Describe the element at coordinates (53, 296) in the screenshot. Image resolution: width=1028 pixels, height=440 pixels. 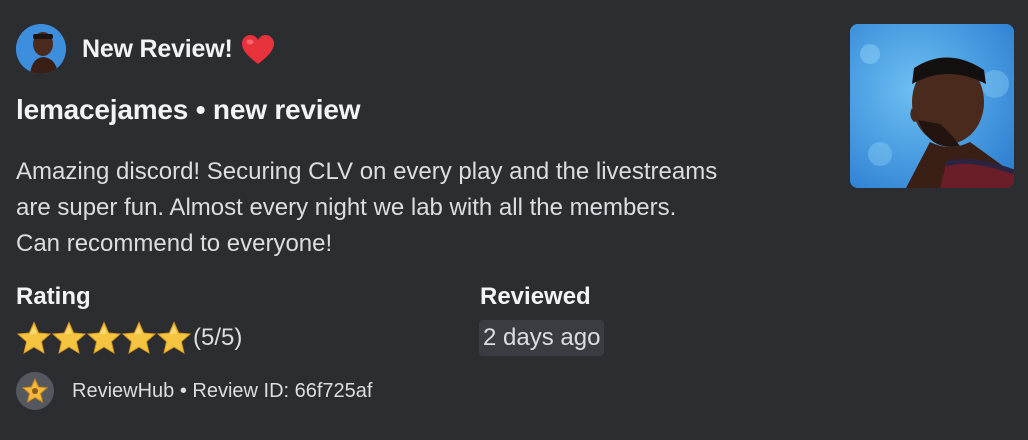
I see `rating-label: Rating` at that location.